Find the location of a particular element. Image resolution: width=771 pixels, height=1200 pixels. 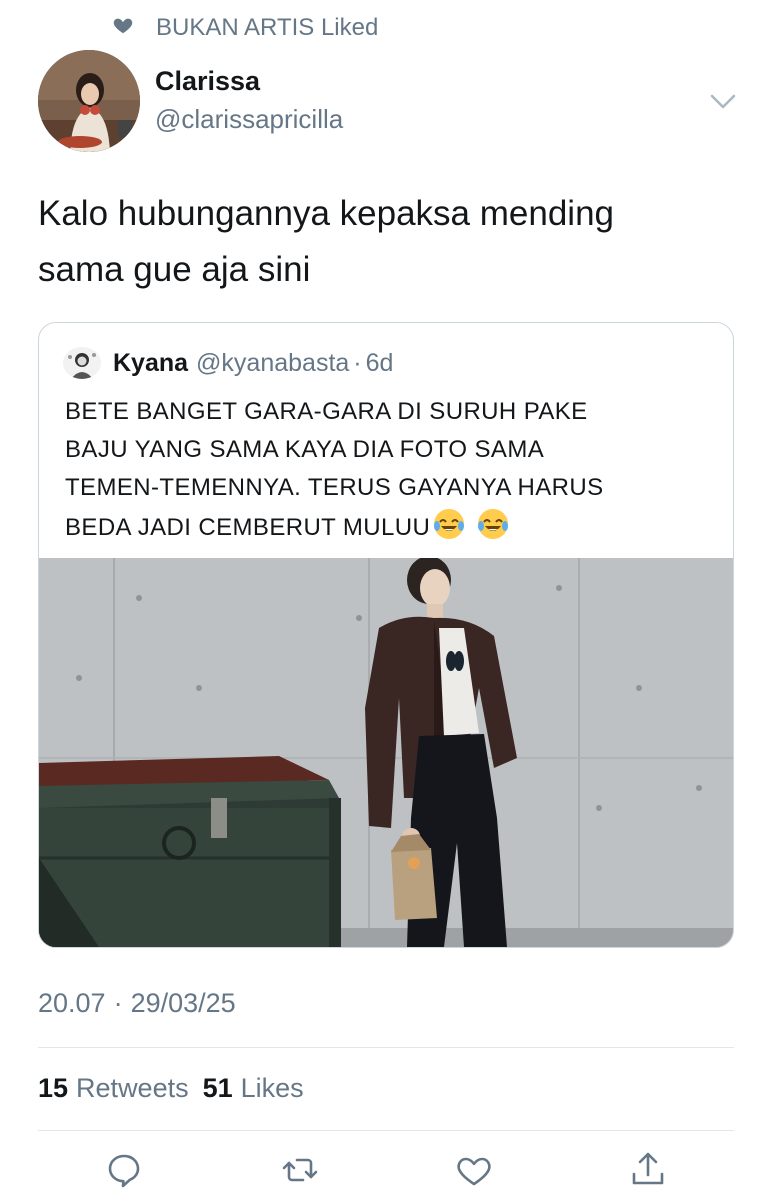

tweet-time: 20.07 is located at coordinates (72, 1003).